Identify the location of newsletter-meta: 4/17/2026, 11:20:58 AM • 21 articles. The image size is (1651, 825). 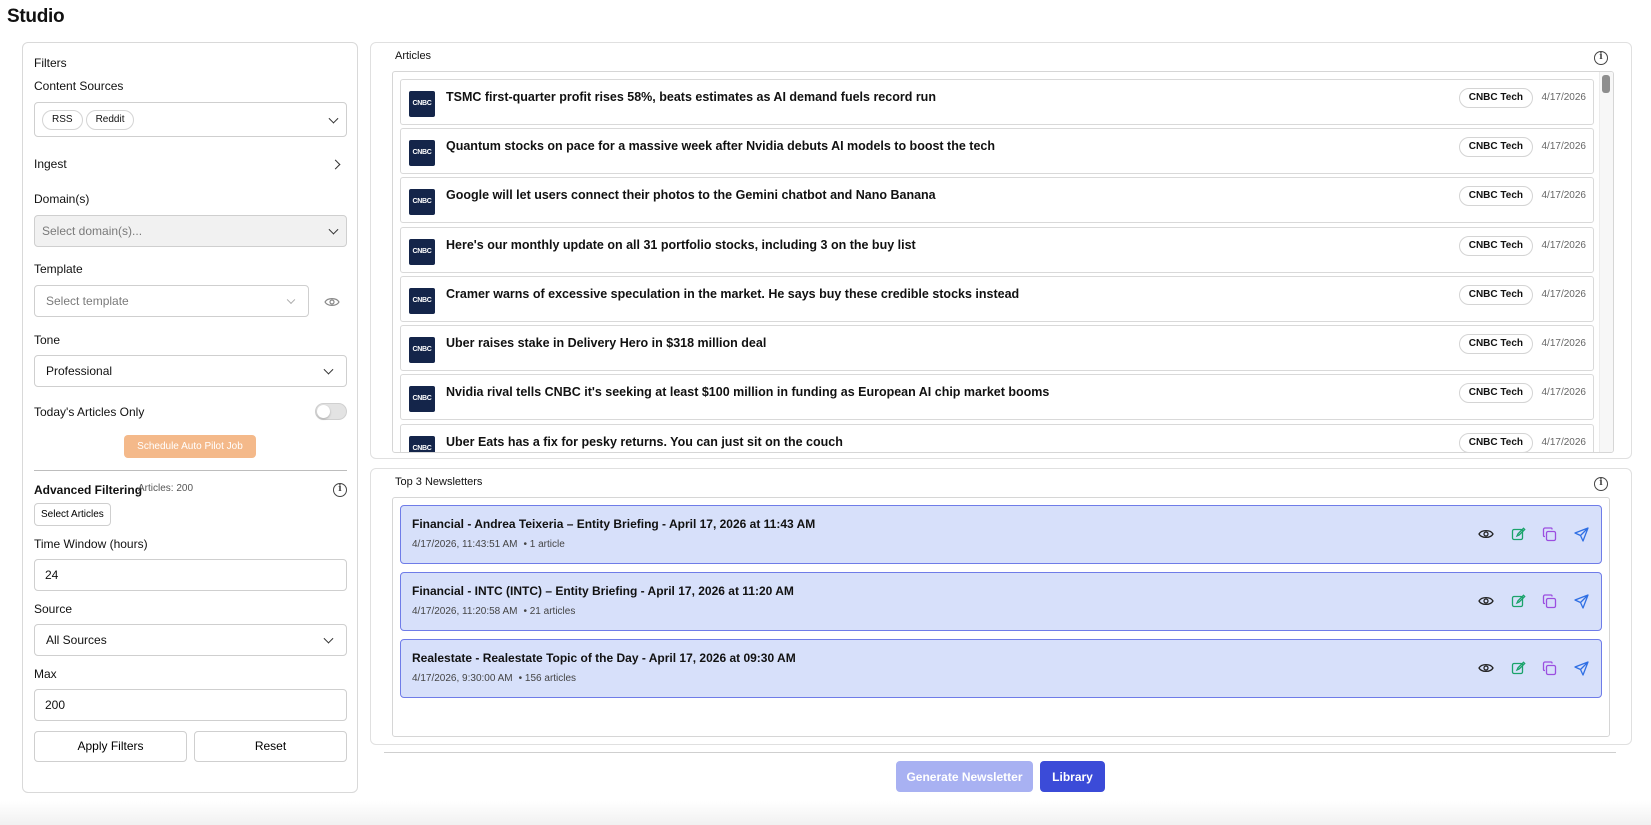
(493, 611).